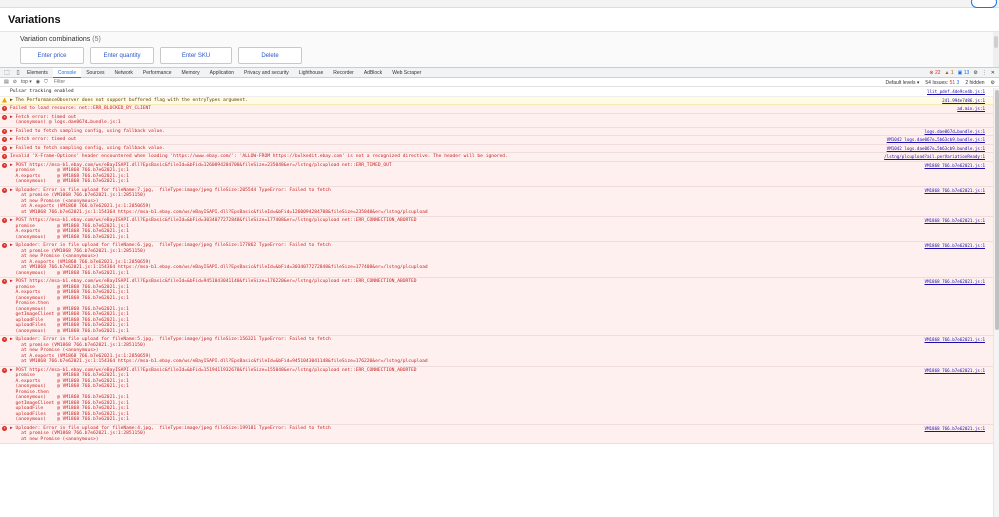  Describe the element at coordinates (952, 82) in the screenshot. I see `issues-error-count: 51` at that location.